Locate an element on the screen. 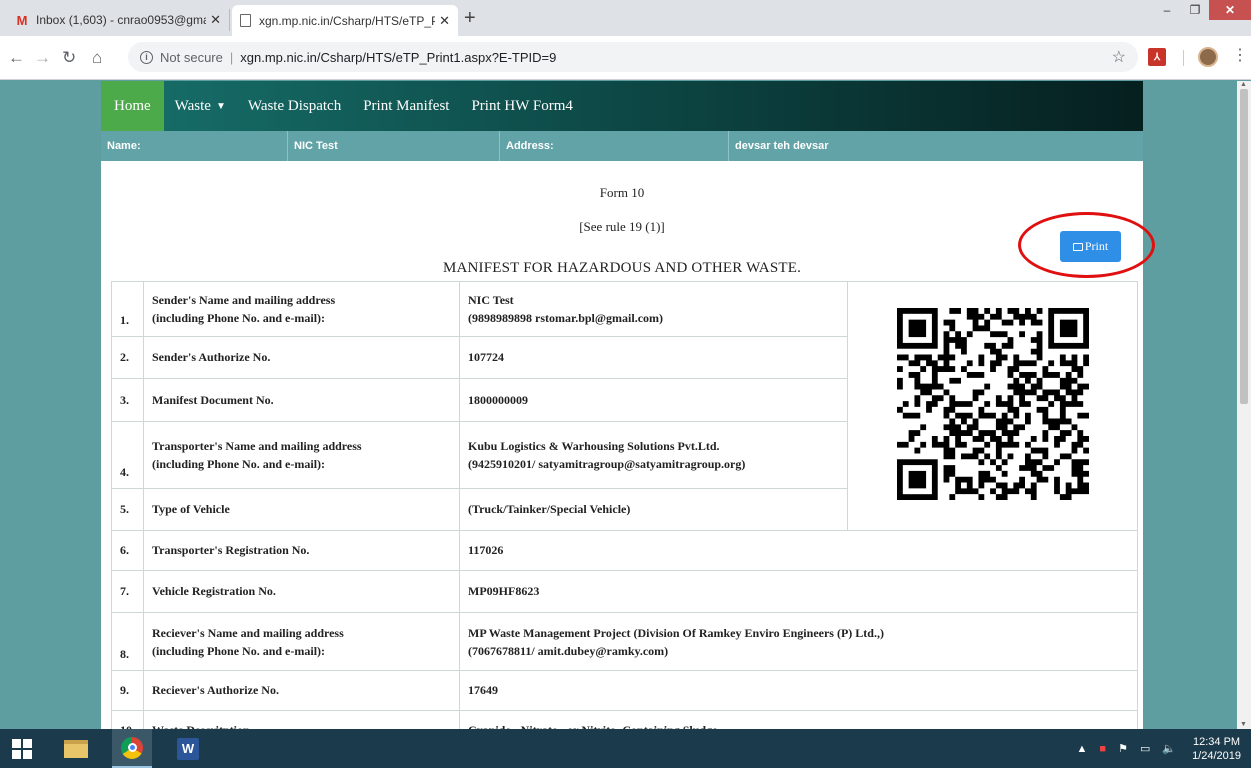 The width and height of the screenshot is (1251, 768). tab-manifest-page: xgn.mp.nic.in/Csharp/HTS/eTP_P ✕ is located at coordinates (345, 20).